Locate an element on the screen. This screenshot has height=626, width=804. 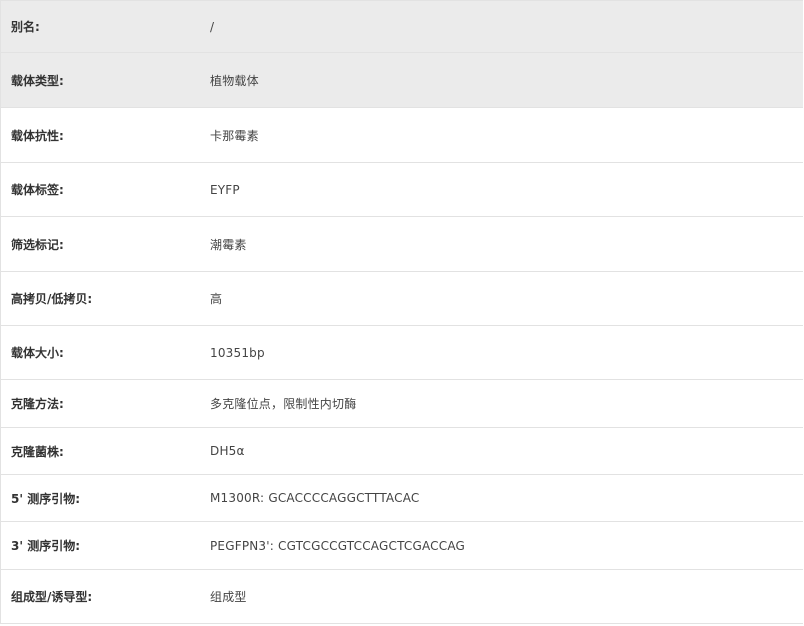
spec-label: 载体类型: is located at coordinates (37, 80).